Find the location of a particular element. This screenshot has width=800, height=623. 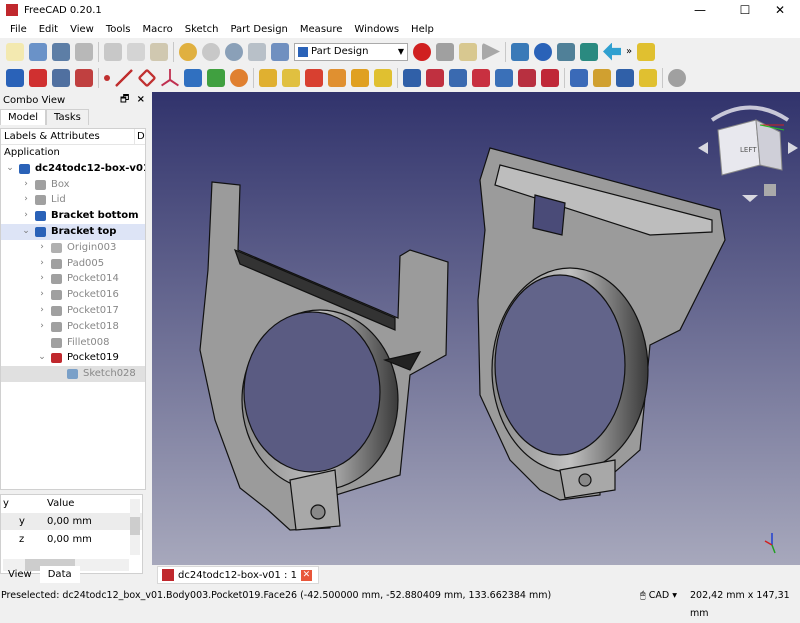

tree-item-origin003: › Origin003 is located at coordinates (73, 248).